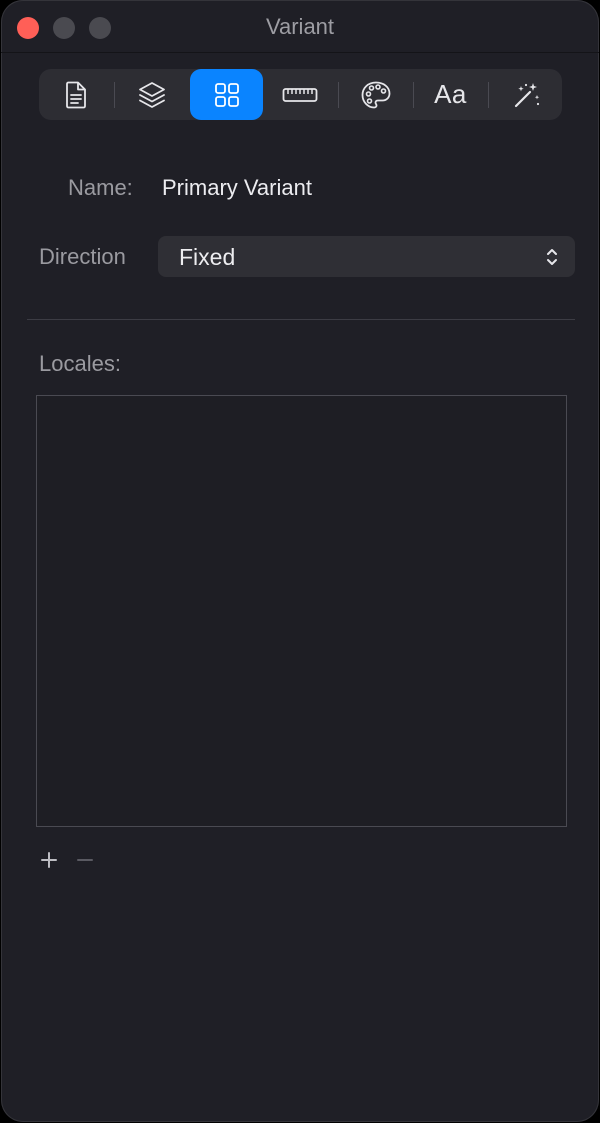  I want to click on minus-icon, so click(85, 860).